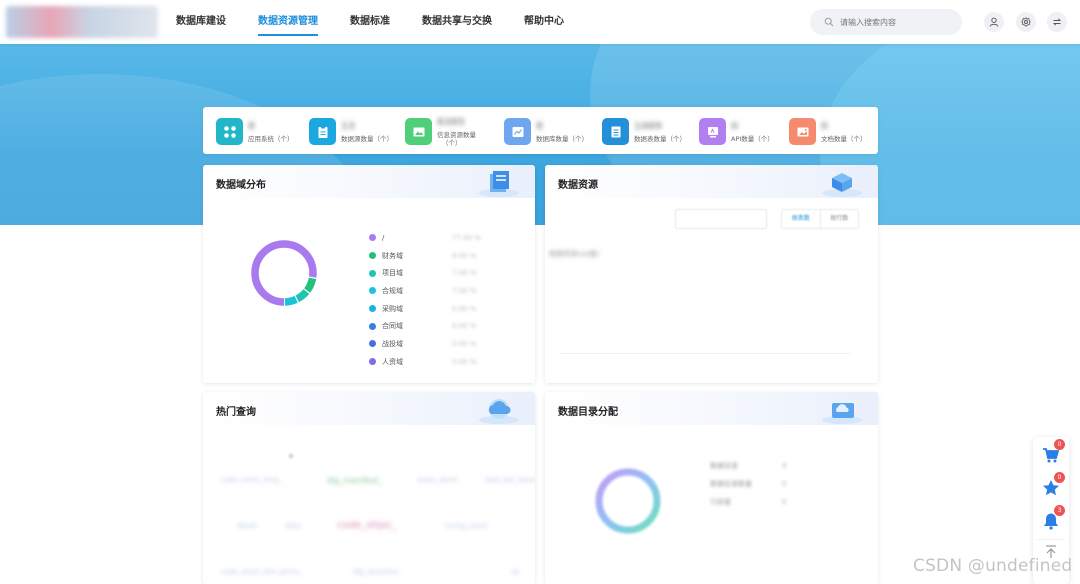  I want to click on nav-item-help-center: 帮助中心, so click(544, 22).